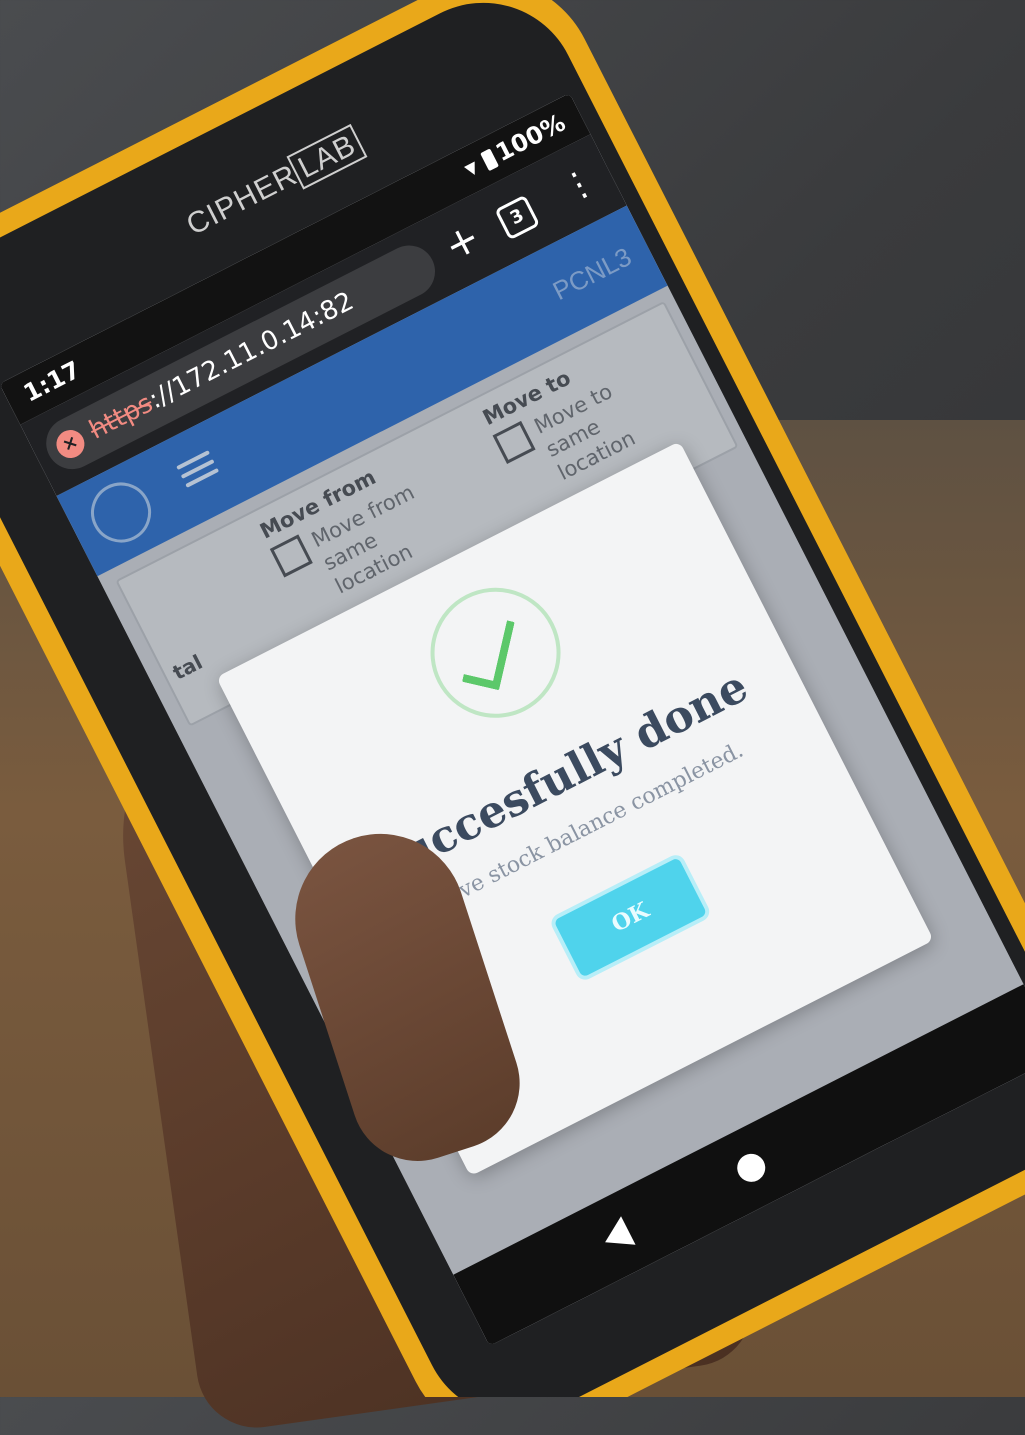 This screenshot has width=1025, height=1435. What do you see at coordinates (616, 1236) in the screenshot?
I see `back-nav-icon` at bounding box center [616, 1236].